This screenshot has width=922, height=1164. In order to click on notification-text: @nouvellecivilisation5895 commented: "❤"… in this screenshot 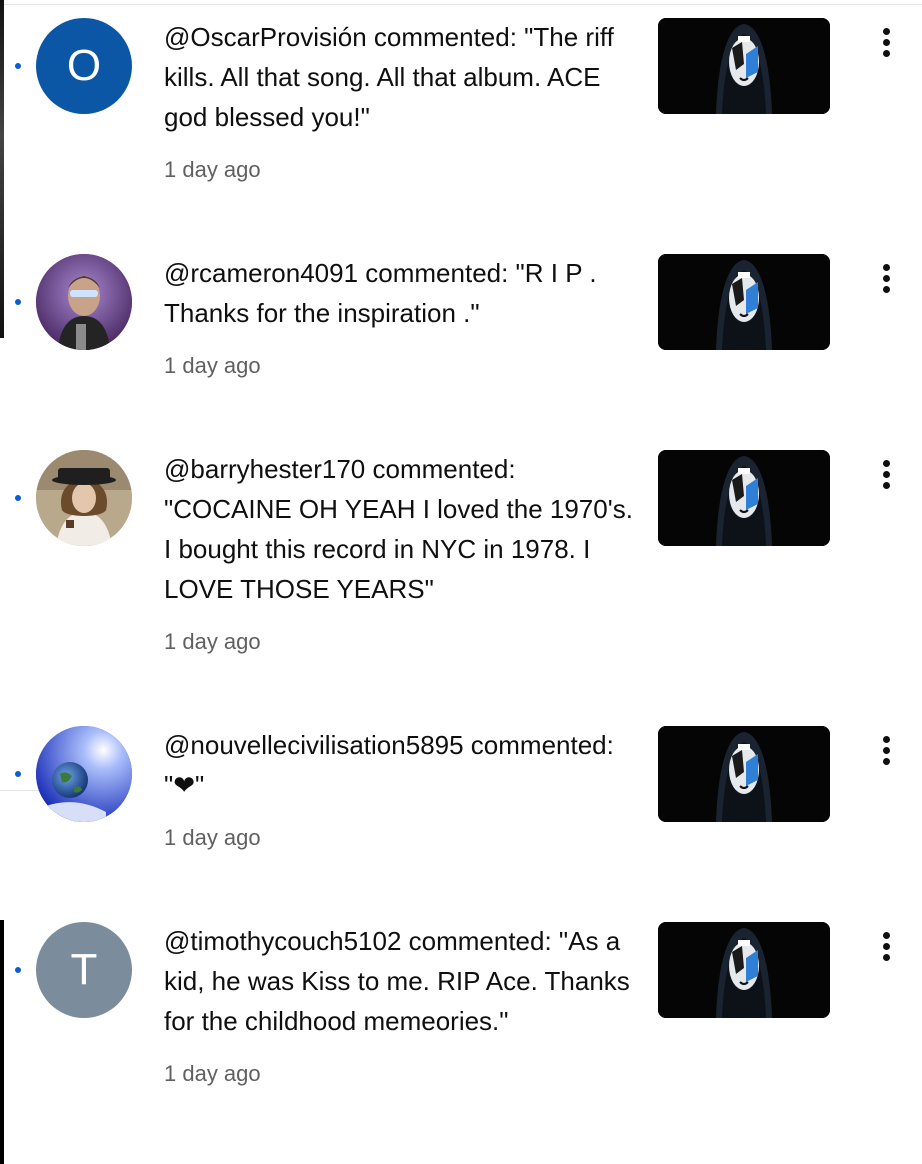, I will do `click(399, 789)`.